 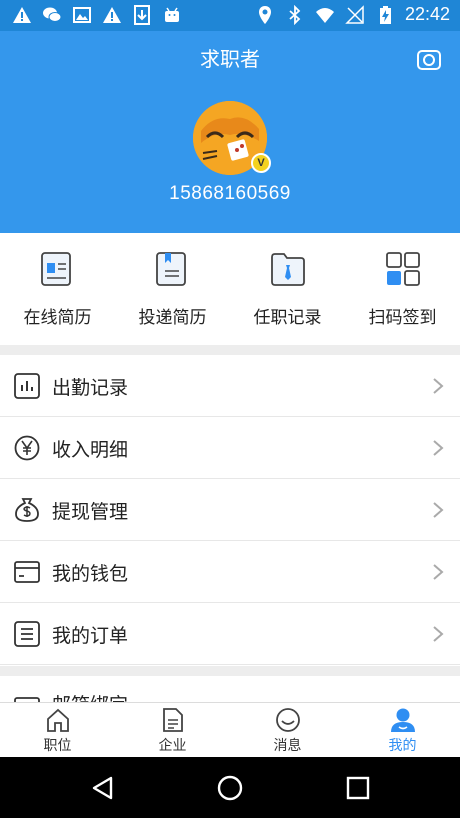 I want to click on home-button-icon, so click(x=230, y=788).